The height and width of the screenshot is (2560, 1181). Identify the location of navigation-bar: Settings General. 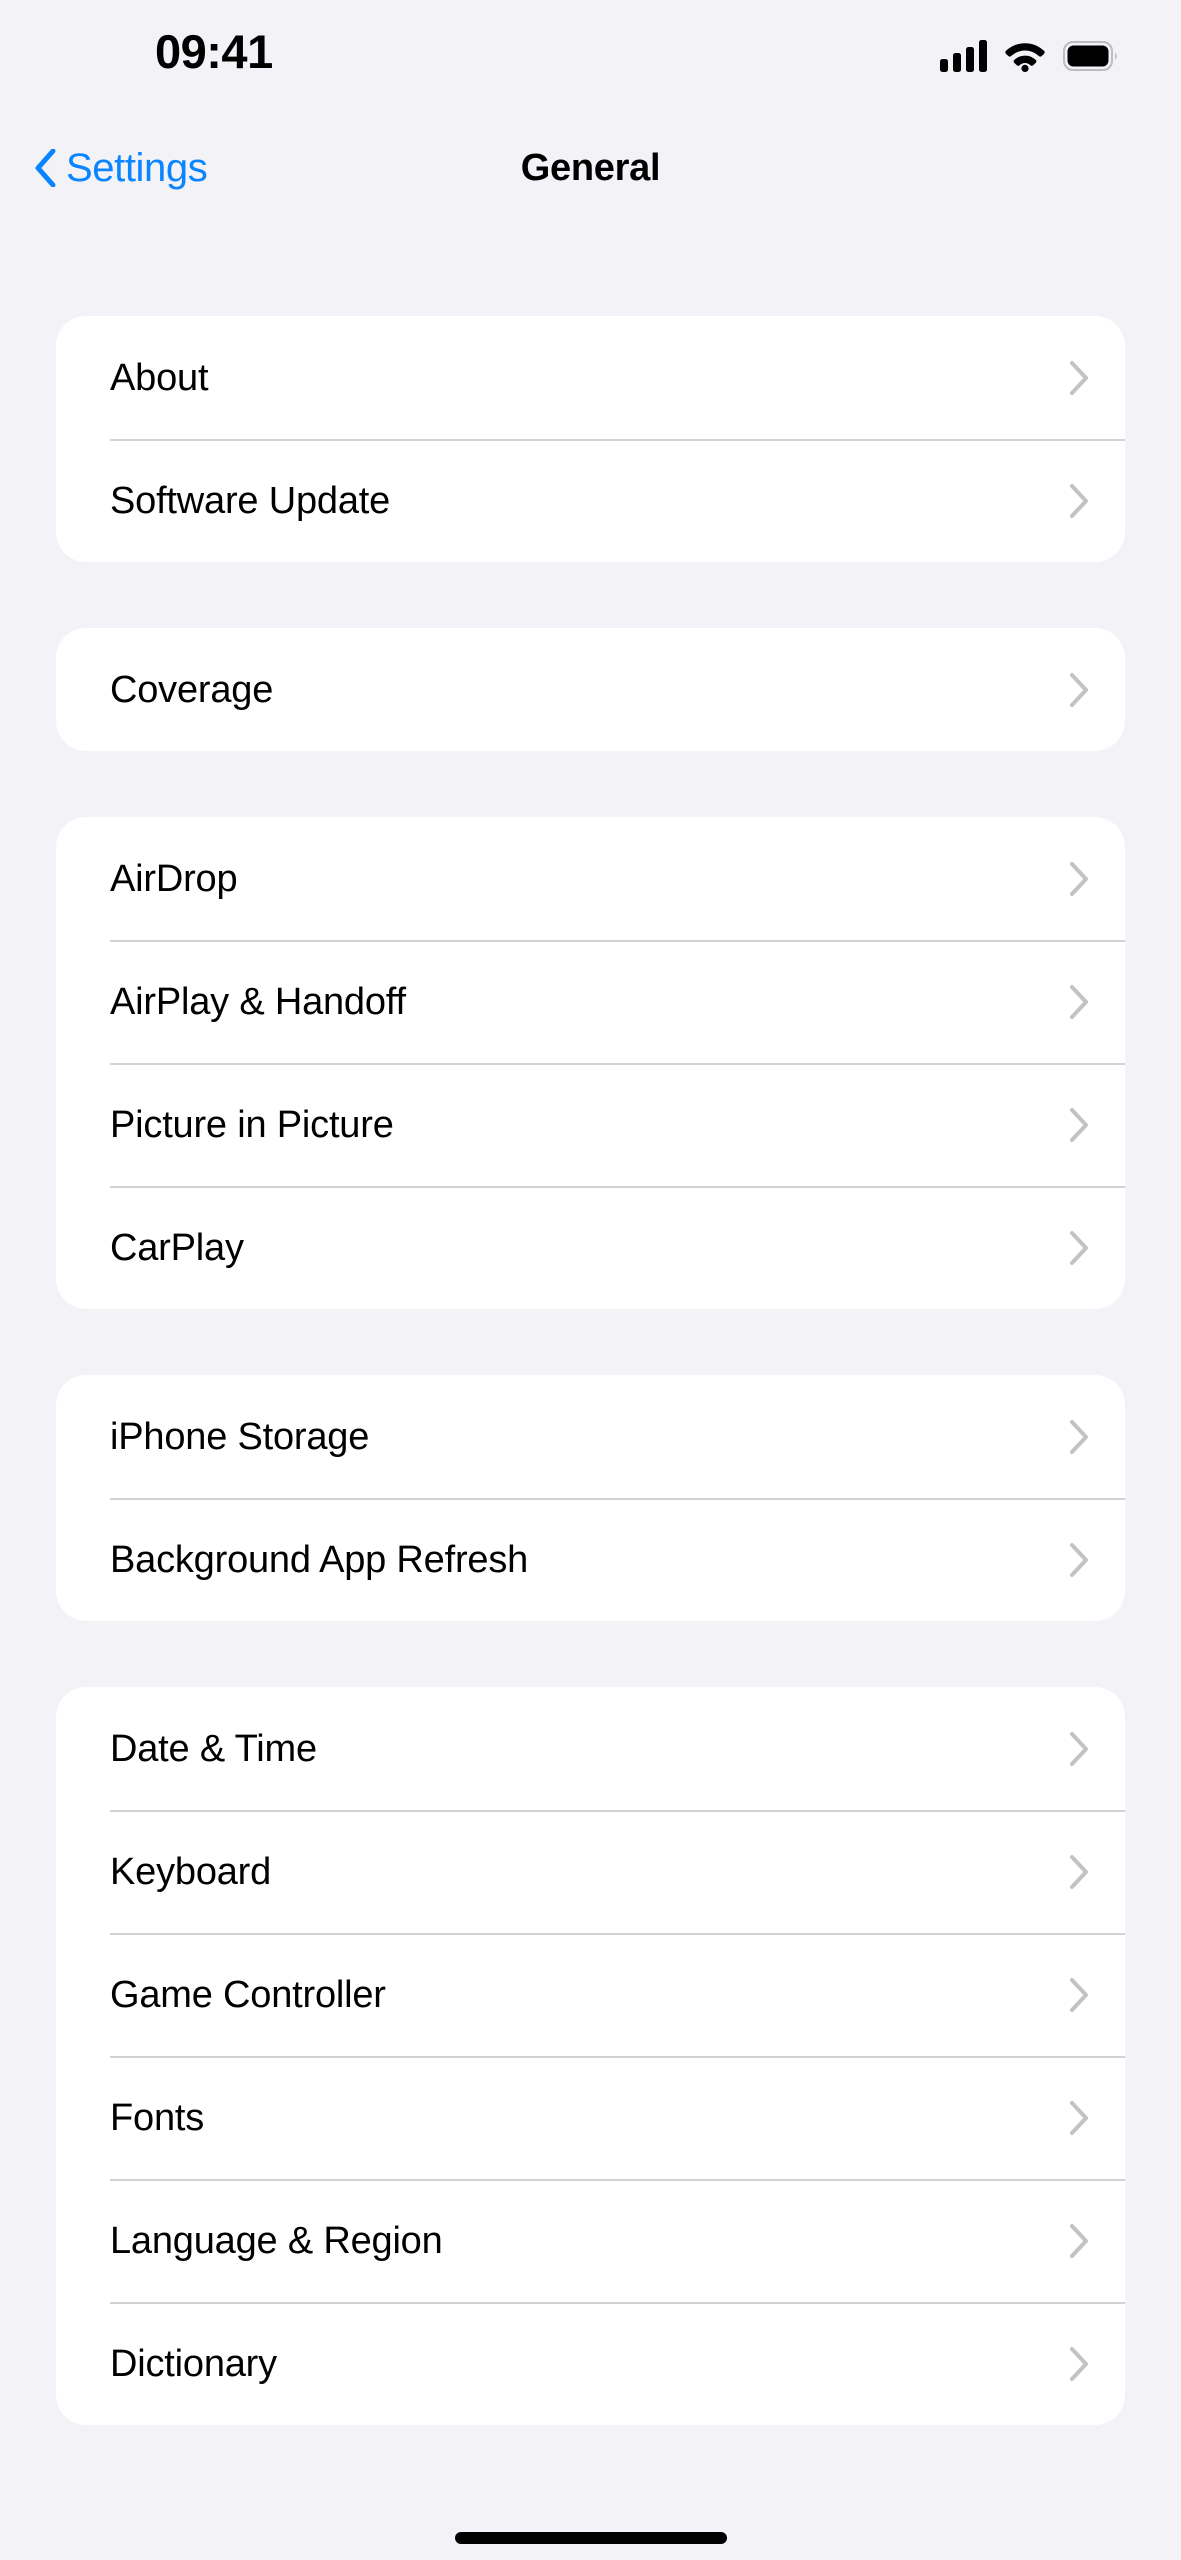
(590, 168).